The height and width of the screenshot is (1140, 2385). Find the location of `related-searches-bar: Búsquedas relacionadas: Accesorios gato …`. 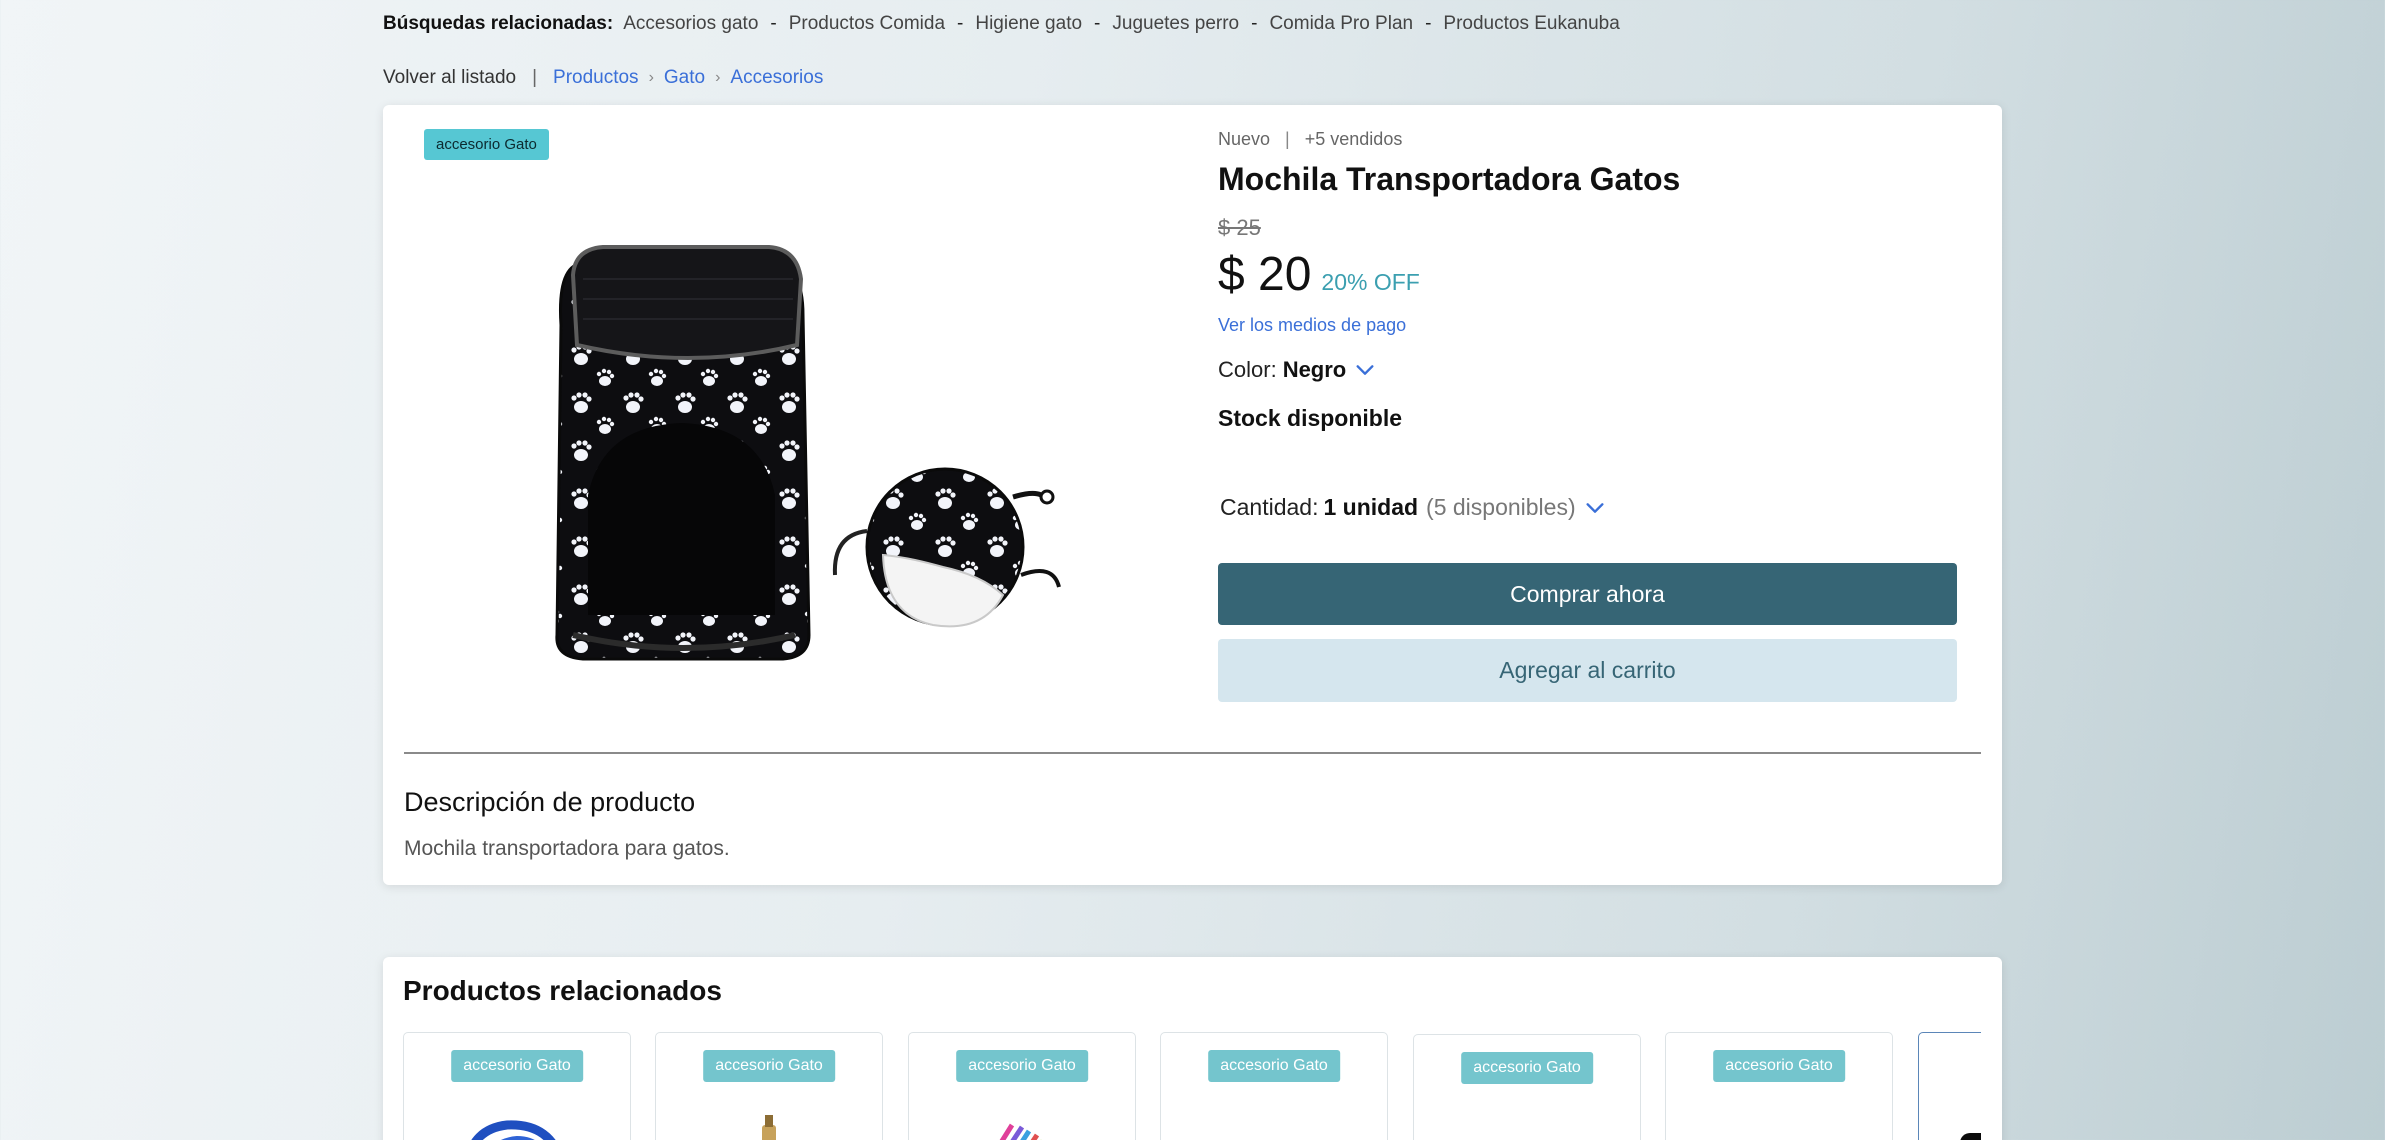

related-searches-bar: Búsquedas relacionadas: Accesorios gato … is located at coordinates (1001, 24).